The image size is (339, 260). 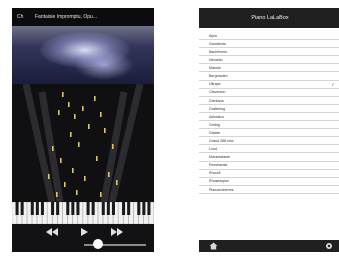 I want to click on list-item: Grhbig, so click(x=269, y=125).